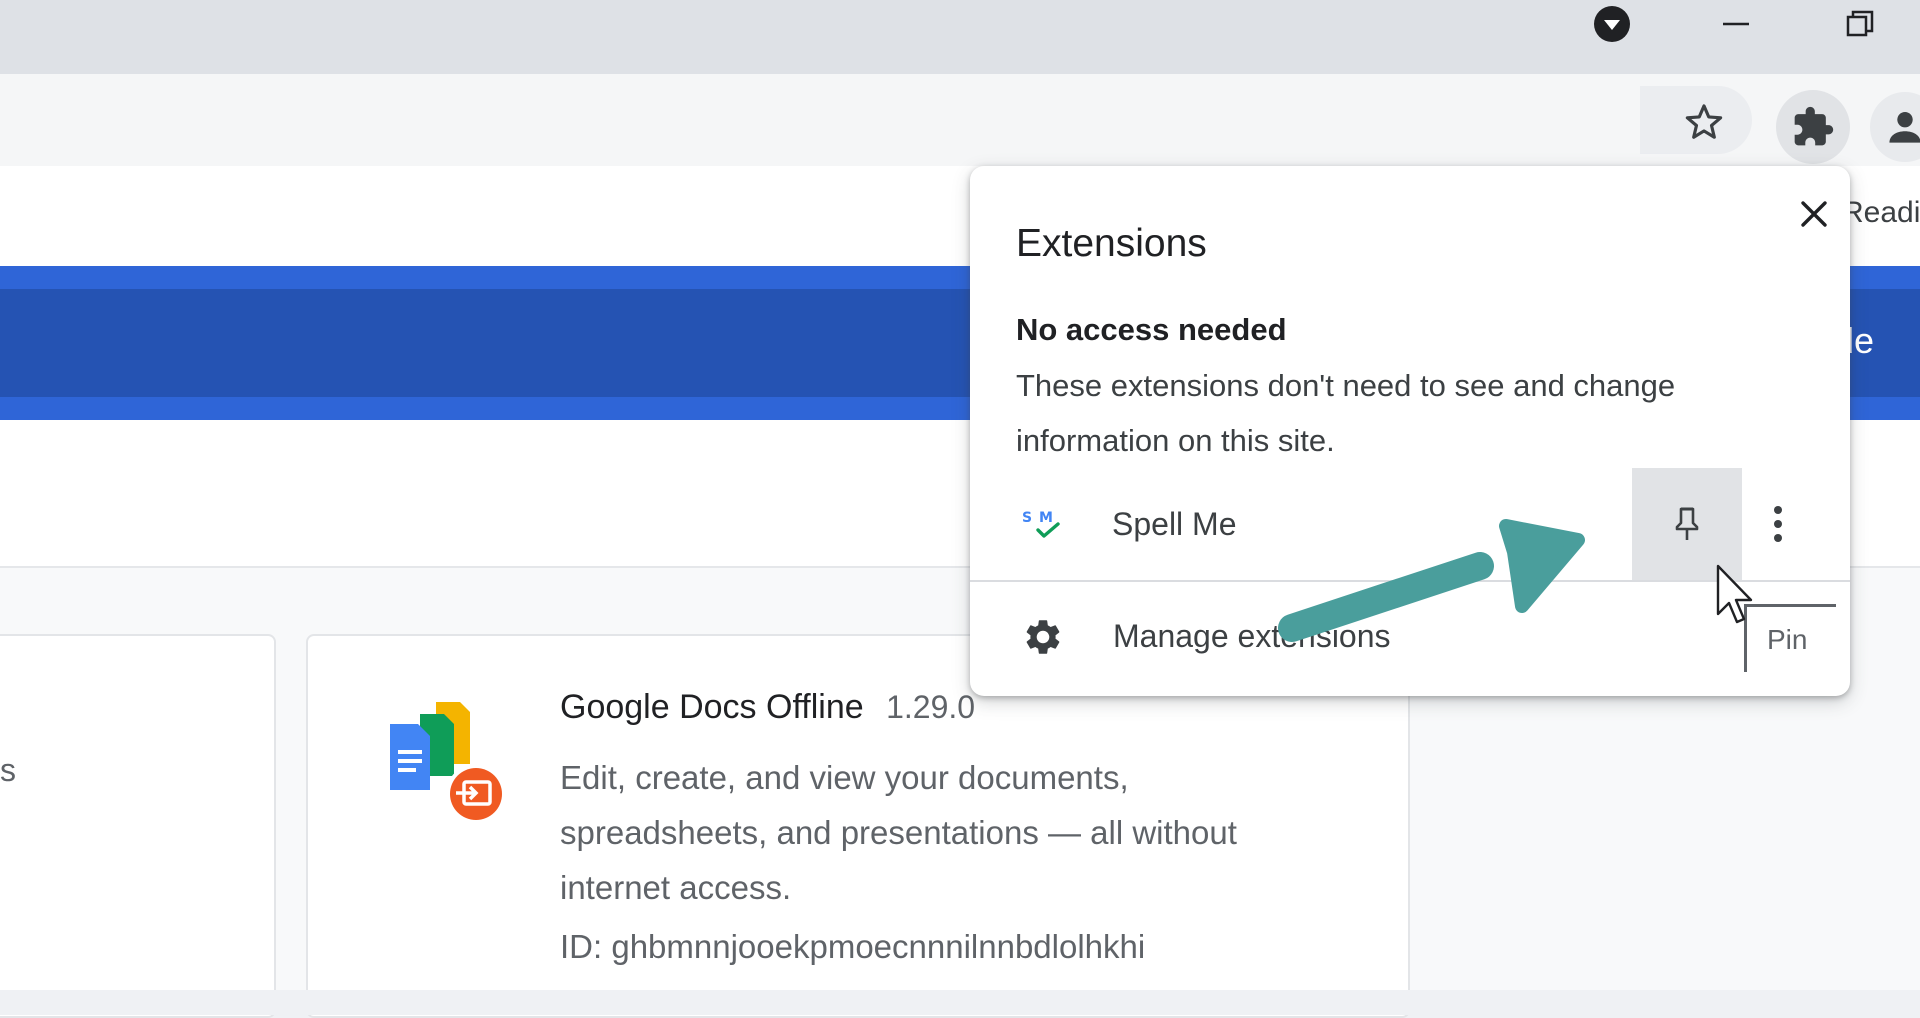  What do you see at coordinates (1252, 636) in the screenshot?
I see `manage-extensions-label: Manage extensions` at bounding box center [1252, 636].